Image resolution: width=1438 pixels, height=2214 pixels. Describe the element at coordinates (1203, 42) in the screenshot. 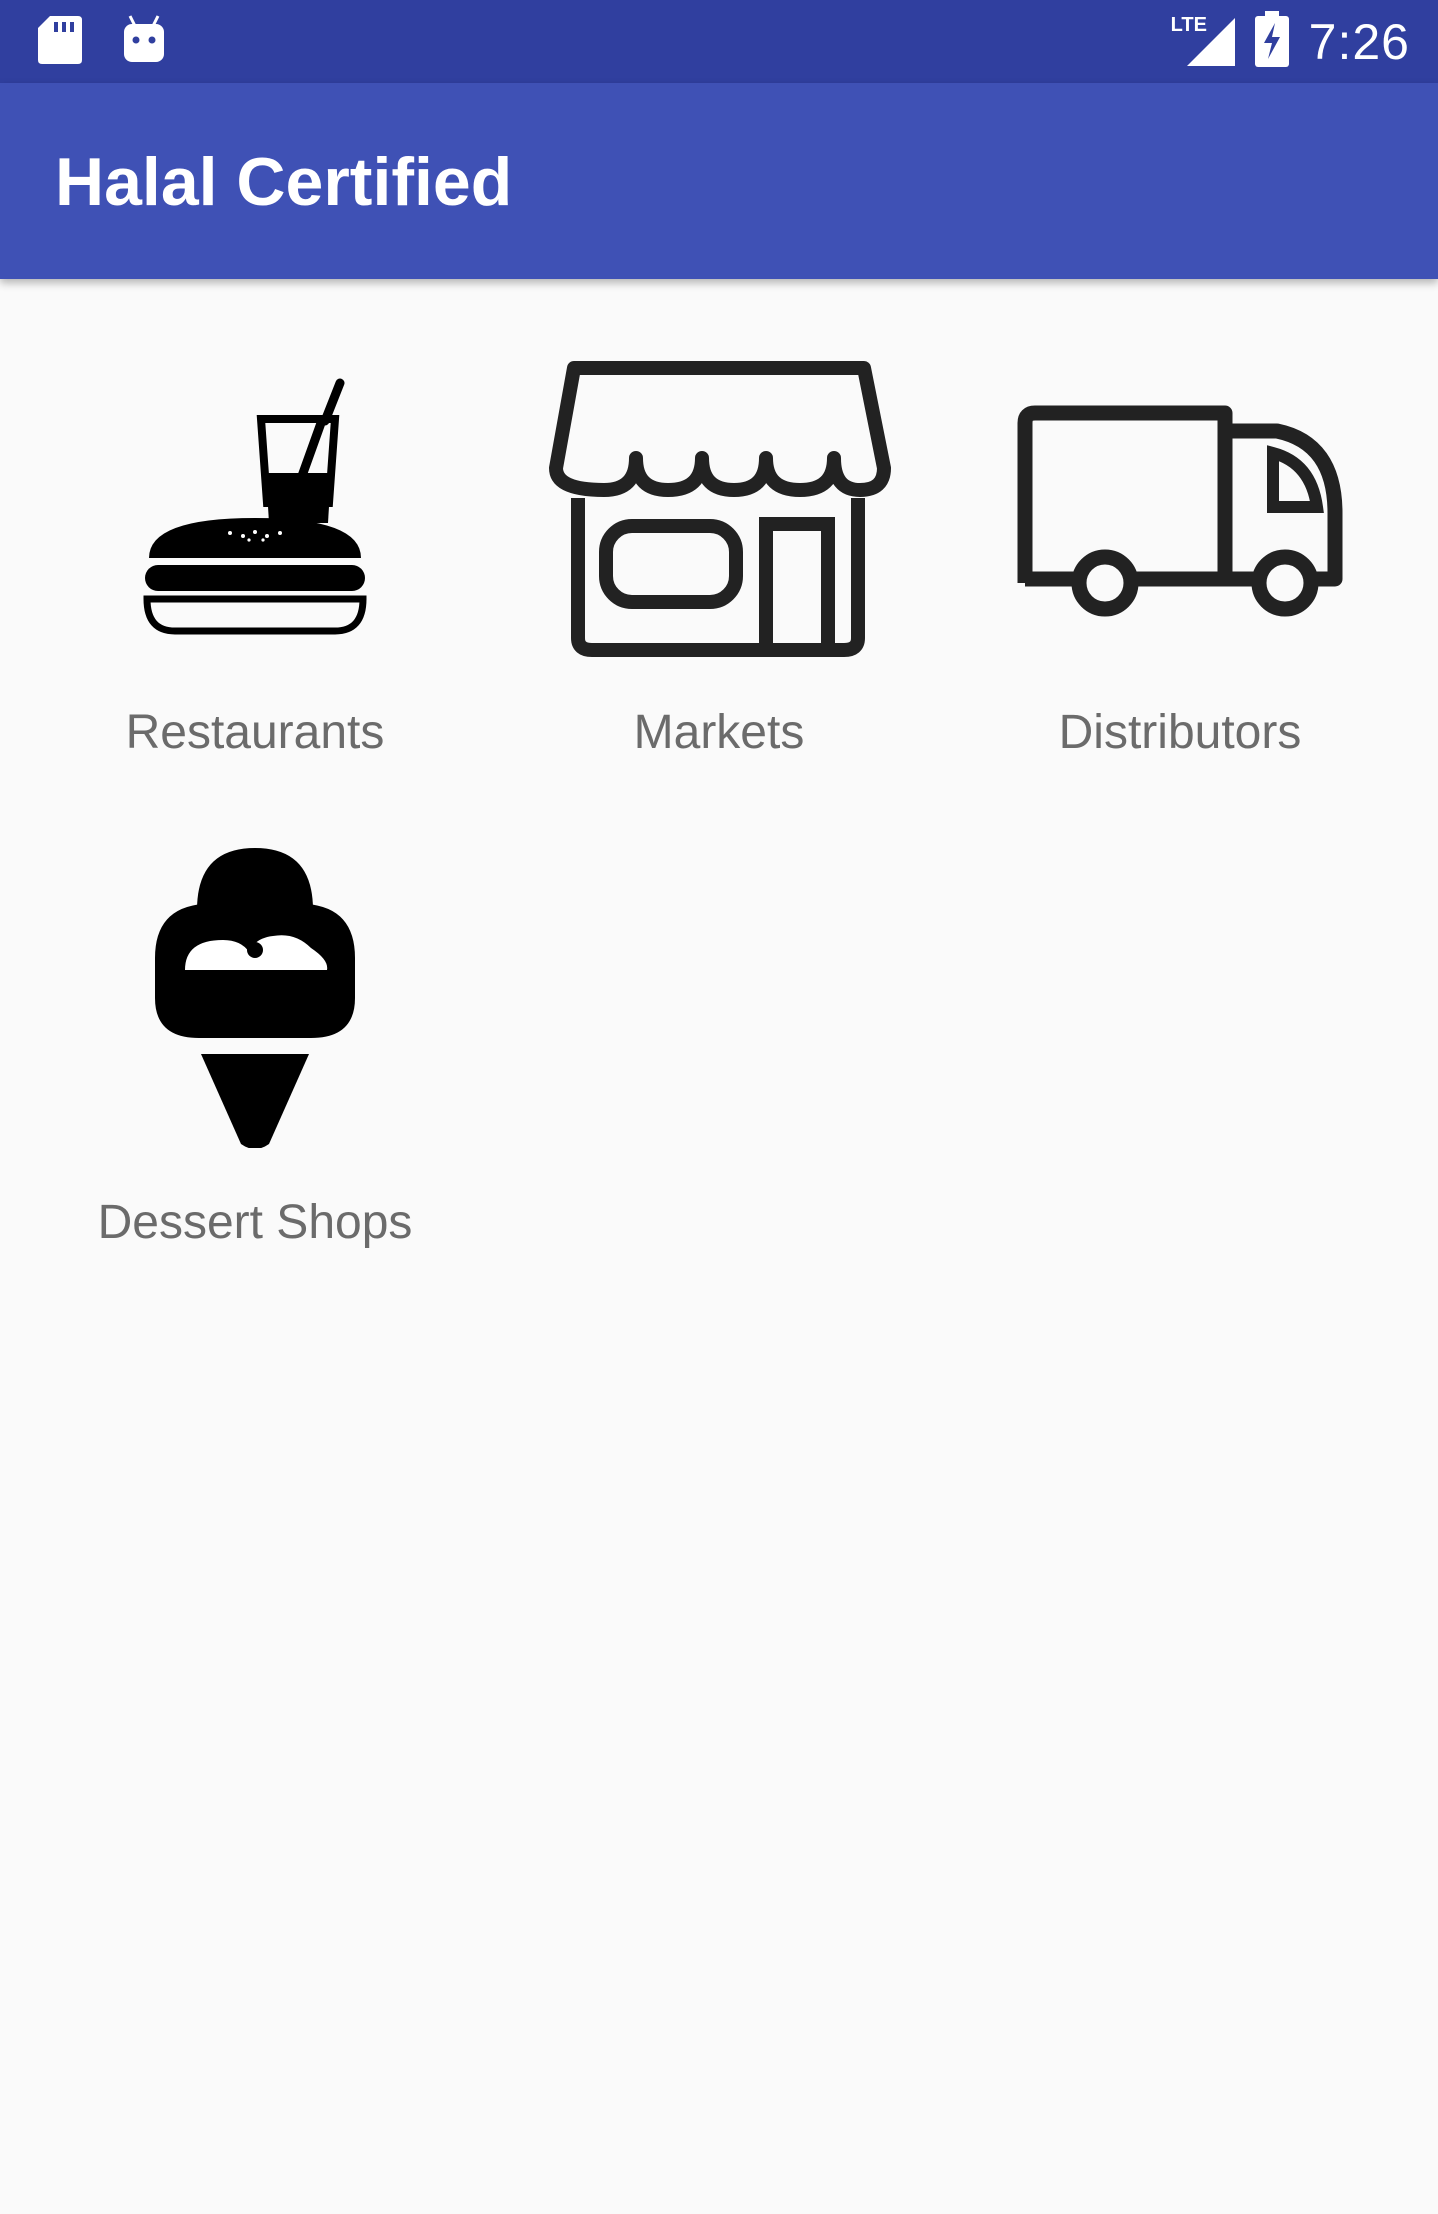

I see `signal-icon: LTE` at that location.